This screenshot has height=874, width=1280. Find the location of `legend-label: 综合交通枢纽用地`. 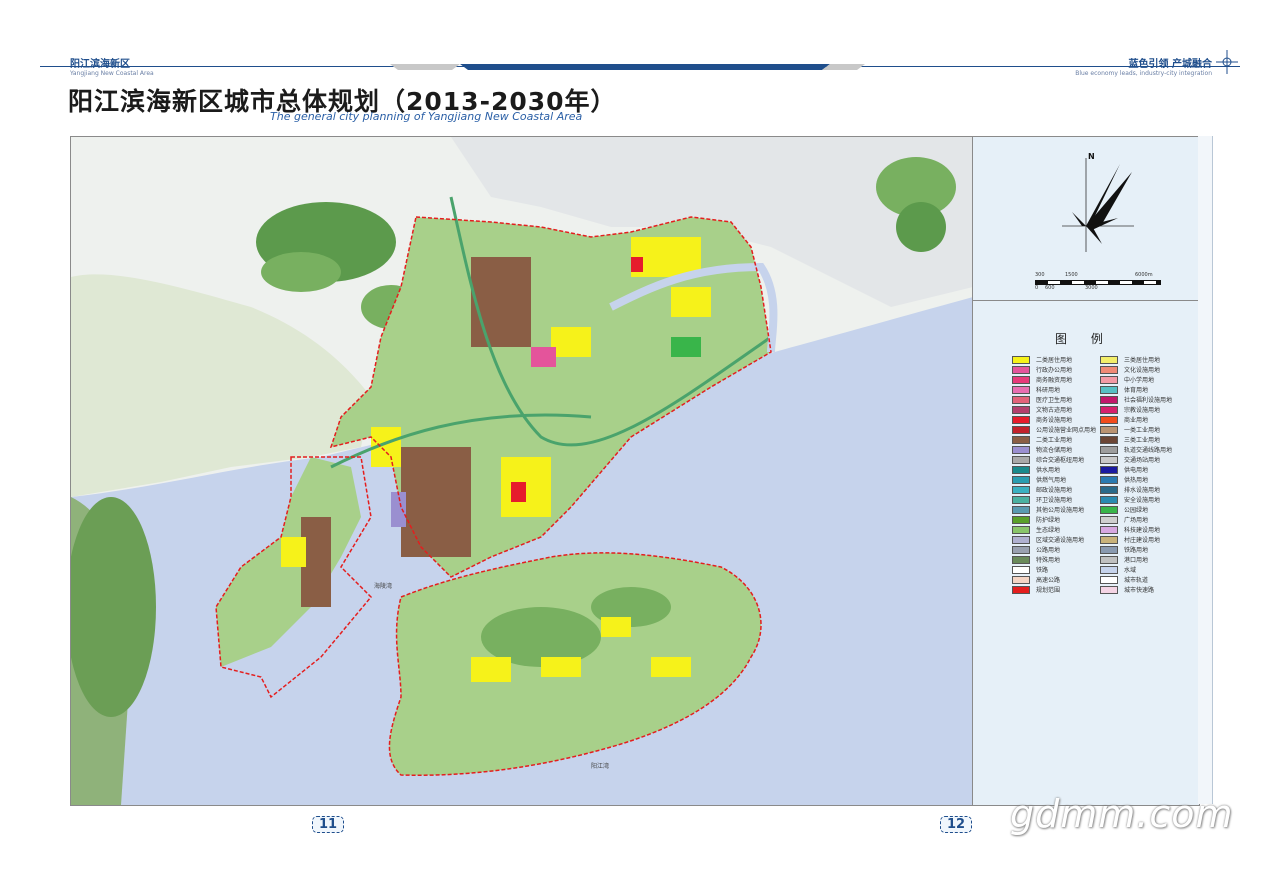

legend-label: 综合交通枢纽用地 is located at coordinates (1060, 460).